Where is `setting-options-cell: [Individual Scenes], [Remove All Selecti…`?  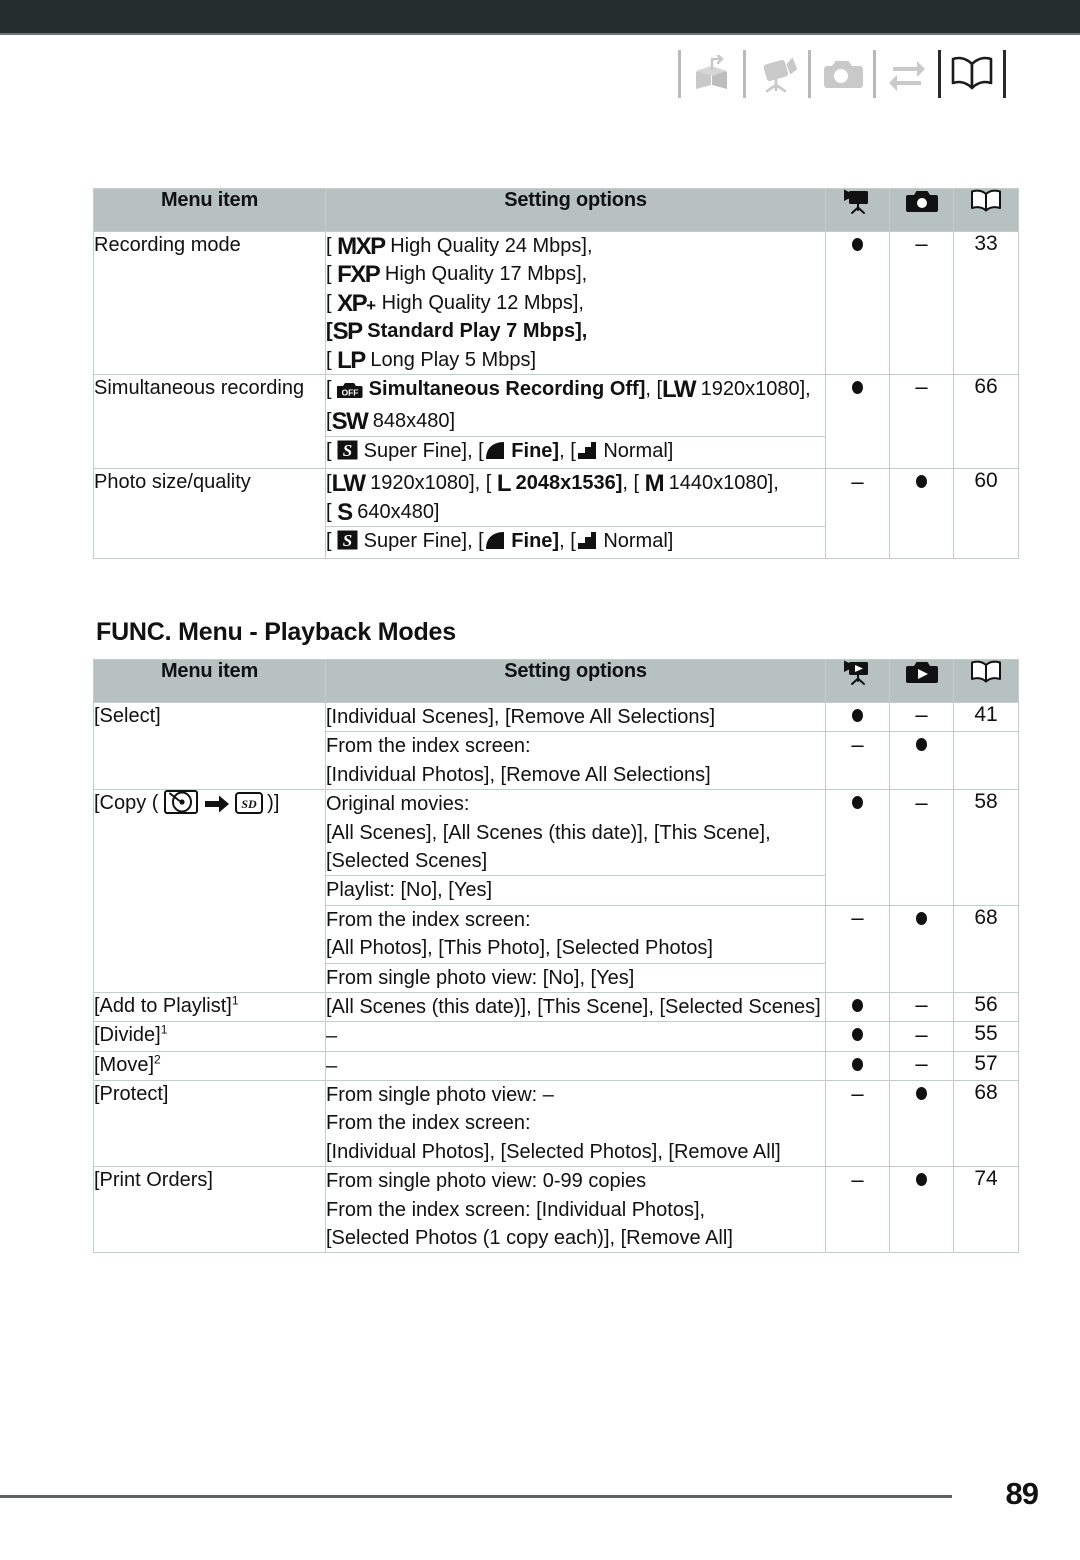 setting-options-cell: [Individual Scenes], [Remove All Selecti… is located at coordinates (575, 717).